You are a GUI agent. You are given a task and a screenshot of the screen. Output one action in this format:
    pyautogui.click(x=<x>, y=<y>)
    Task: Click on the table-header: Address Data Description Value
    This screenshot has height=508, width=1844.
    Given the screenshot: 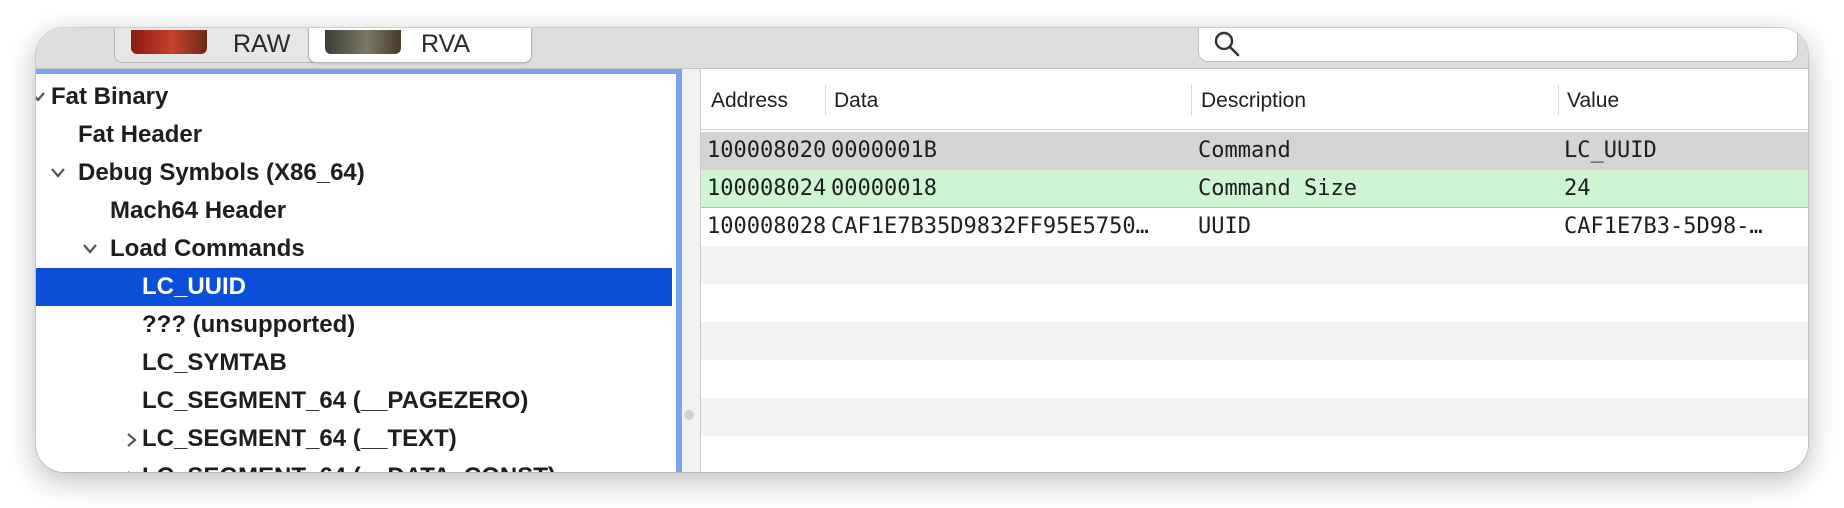 What is the action you would take?
    pyautogui.click(x=1254, y=101)
    